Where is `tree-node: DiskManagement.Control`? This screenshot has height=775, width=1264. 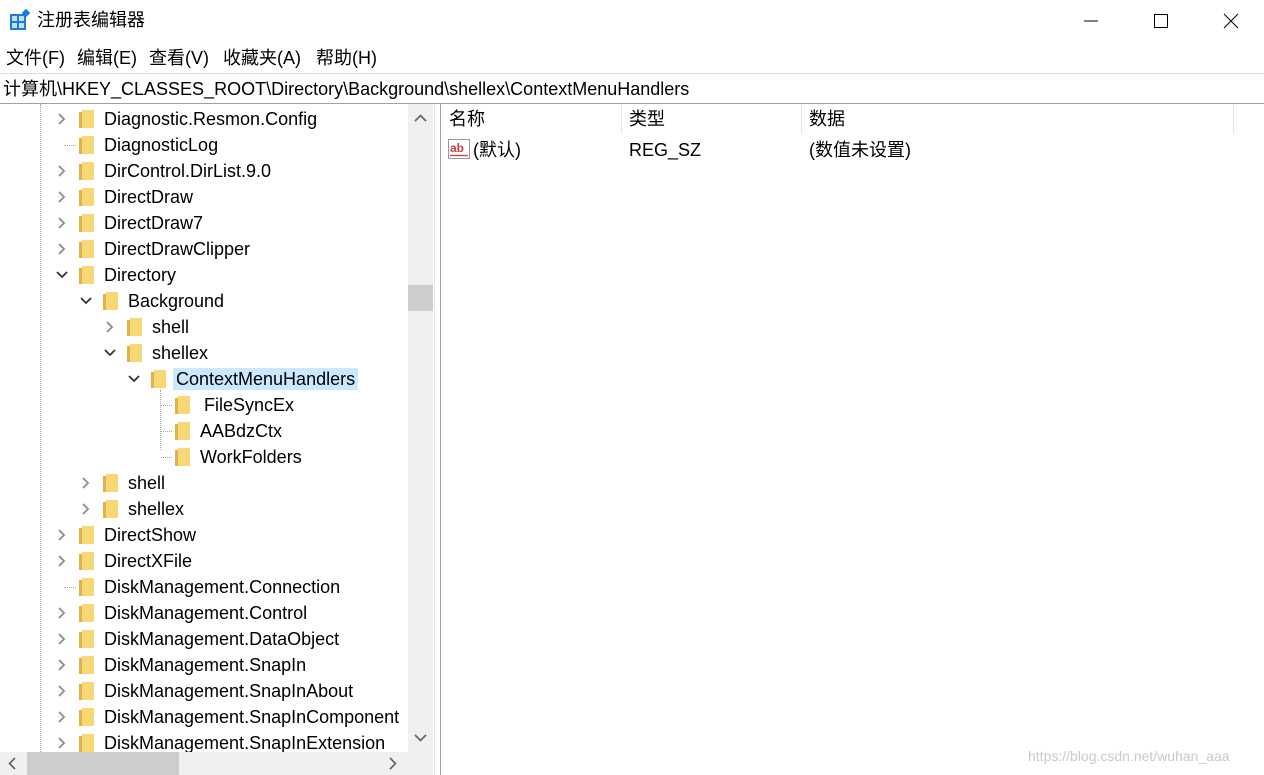 tree-node: DiskManagement.Control is located at coordinates (217, 613).